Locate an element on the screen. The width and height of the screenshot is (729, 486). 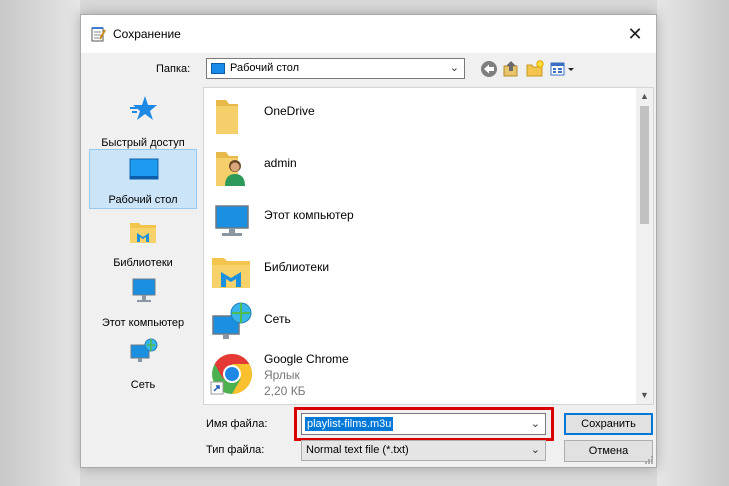
place-label: Быстрый доступ is located at coordinates (143, 143).